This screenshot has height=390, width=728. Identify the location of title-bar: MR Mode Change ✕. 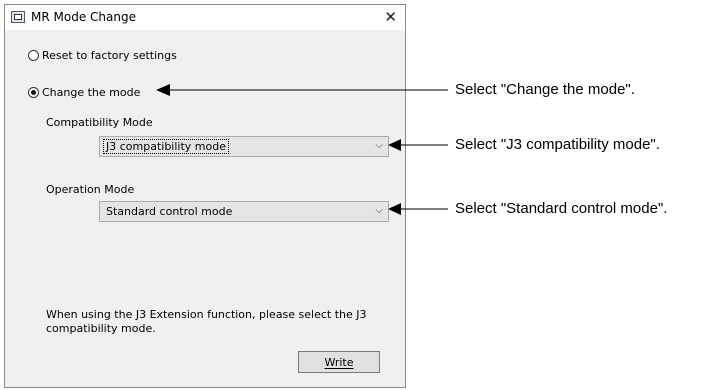
(205, 17).